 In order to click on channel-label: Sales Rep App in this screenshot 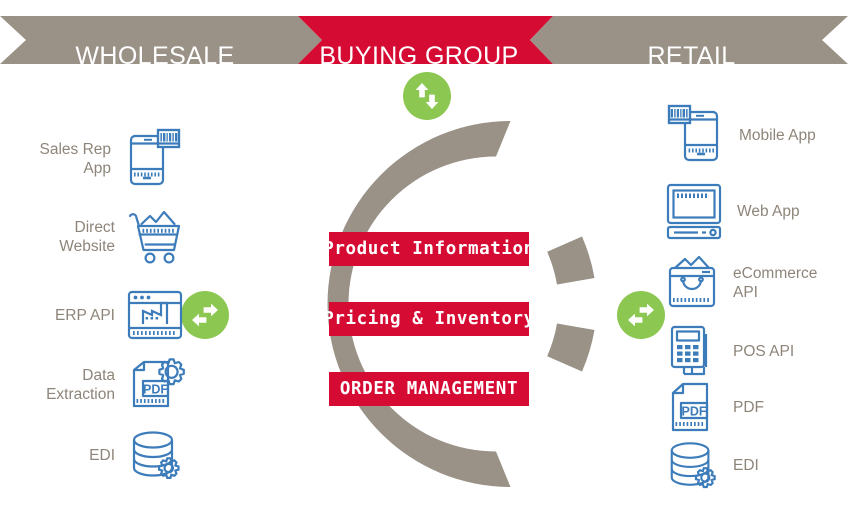, I will do `click(75, 159)`.